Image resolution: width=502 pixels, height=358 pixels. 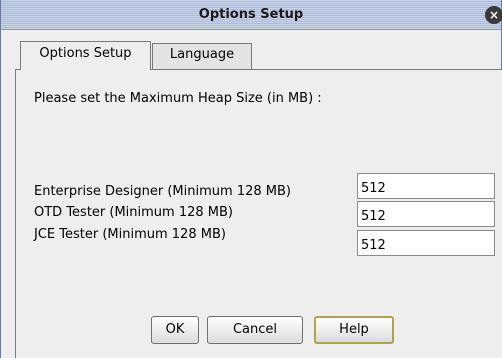 I want to click on jce-tester-label: JCE Tester (Minimum 128 MB), so click(x=130, y=234).